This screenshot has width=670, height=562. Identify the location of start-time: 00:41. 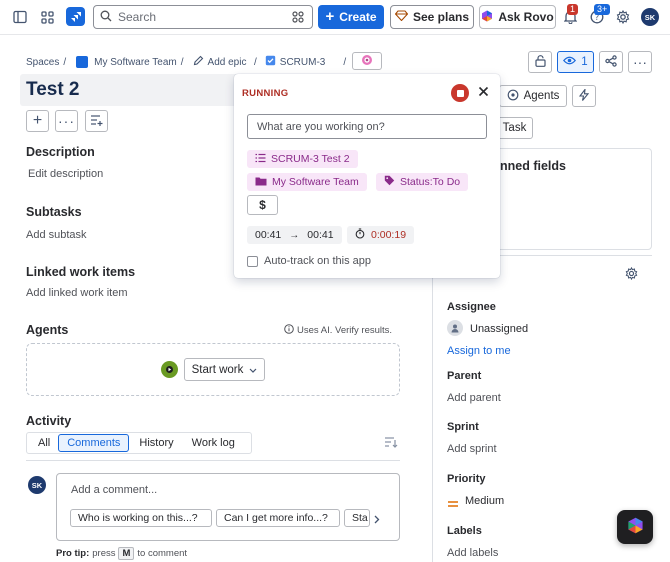
(268, 235).